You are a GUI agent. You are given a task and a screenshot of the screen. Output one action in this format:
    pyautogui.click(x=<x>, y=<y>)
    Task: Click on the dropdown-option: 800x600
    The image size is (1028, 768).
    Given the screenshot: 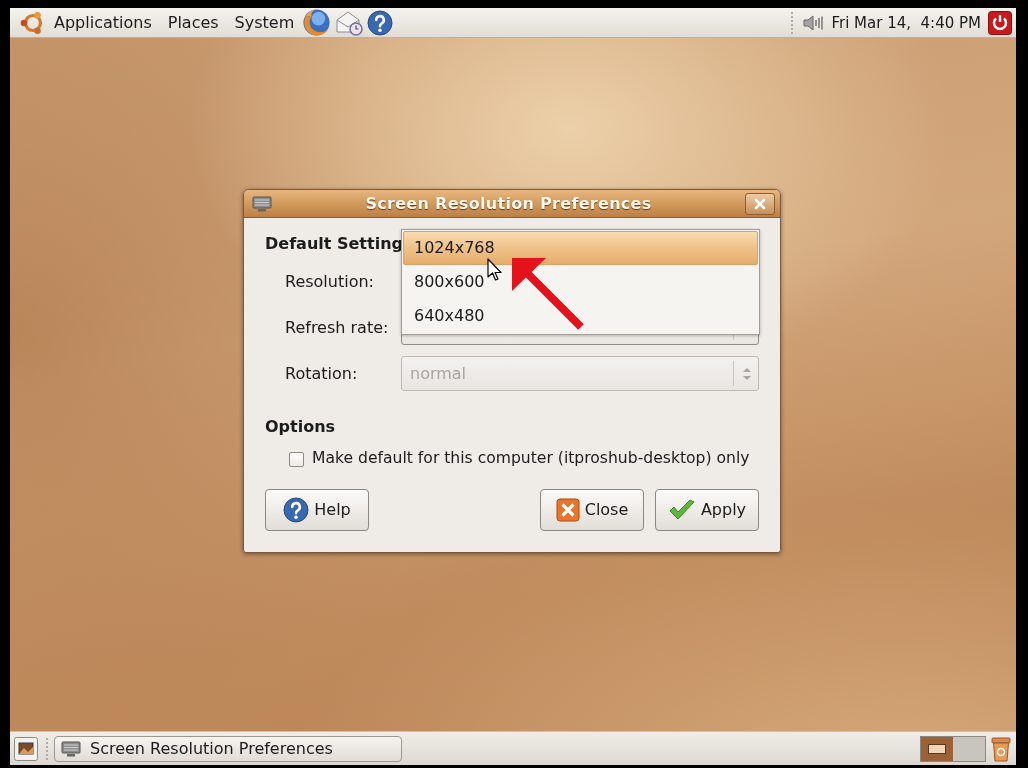 What is the action you would take?
    pyautogui.click(x=580, y=282)
    